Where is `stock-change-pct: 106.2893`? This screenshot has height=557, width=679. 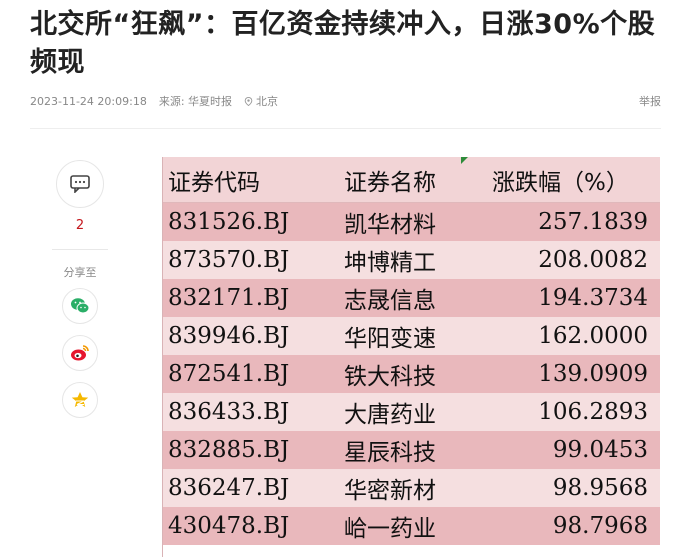
stock-change-pct: 106.2893 is located at coordinates (593, 412).